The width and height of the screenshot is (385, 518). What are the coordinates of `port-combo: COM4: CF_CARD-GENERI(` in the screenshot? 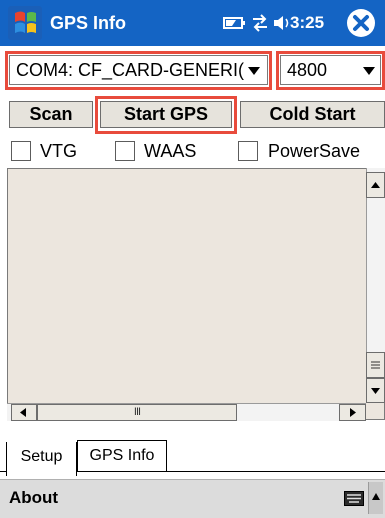 It's located at (138, 70).